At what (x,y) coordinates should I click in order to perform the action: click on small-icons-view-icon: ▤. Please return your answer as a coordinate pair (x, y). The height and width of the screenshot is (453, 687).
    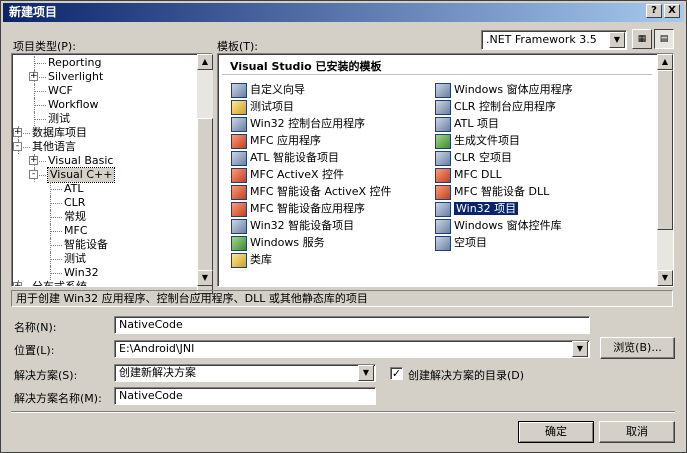
    Looking at the image, I should click on (664, 39).